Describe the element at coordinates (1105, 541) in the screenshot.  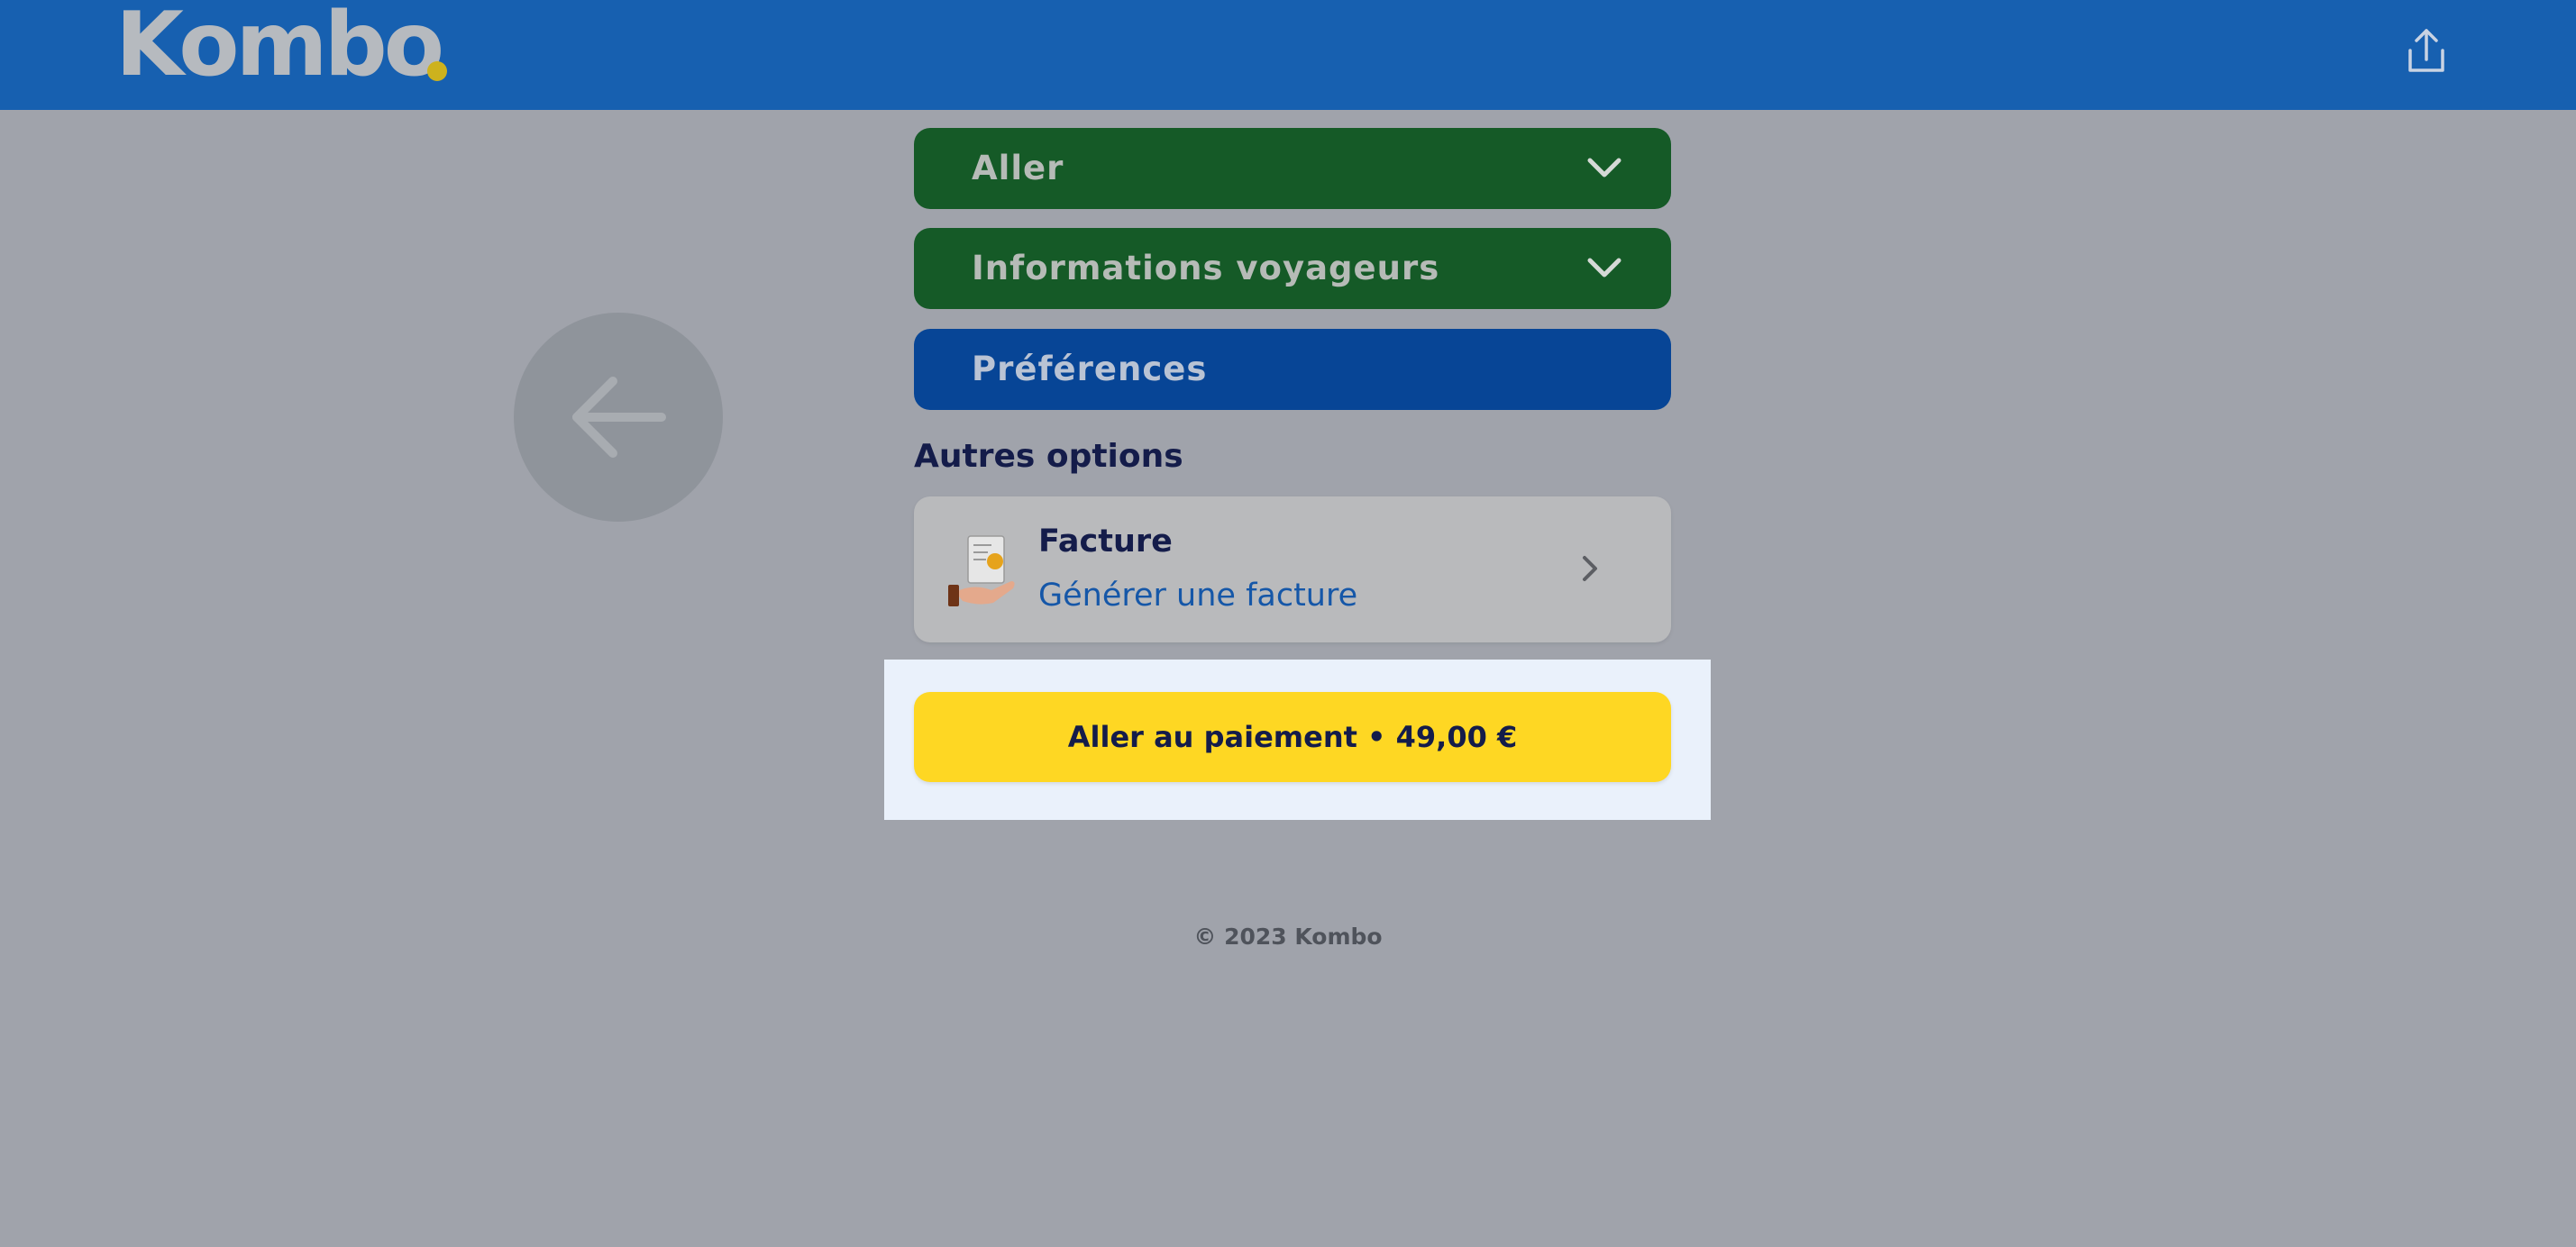
I see `facture-title: Facture` at that location.